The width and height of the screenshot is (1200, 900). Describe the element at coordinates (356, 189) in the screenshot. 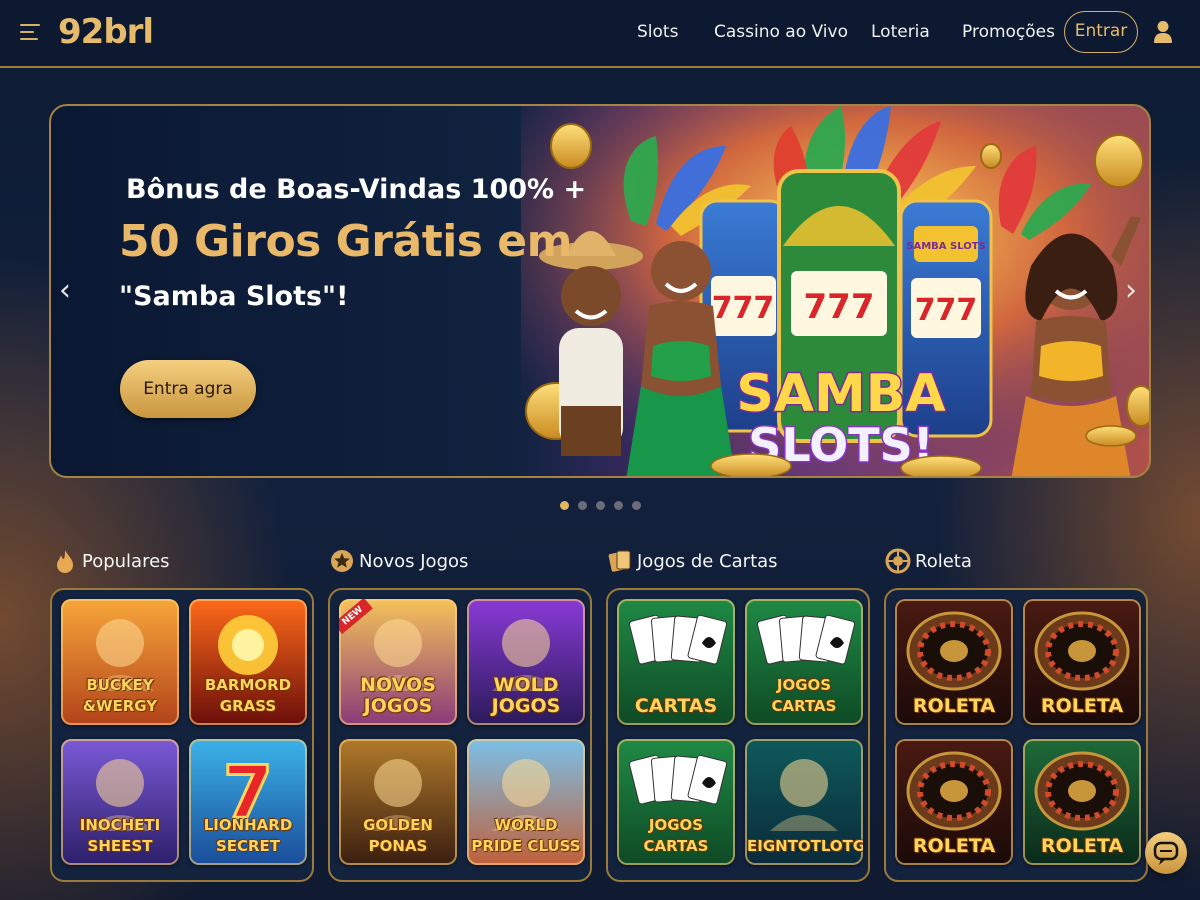

I see `banner-headline-line1: Bônus de Boas-Vindas 100% +` at that location.